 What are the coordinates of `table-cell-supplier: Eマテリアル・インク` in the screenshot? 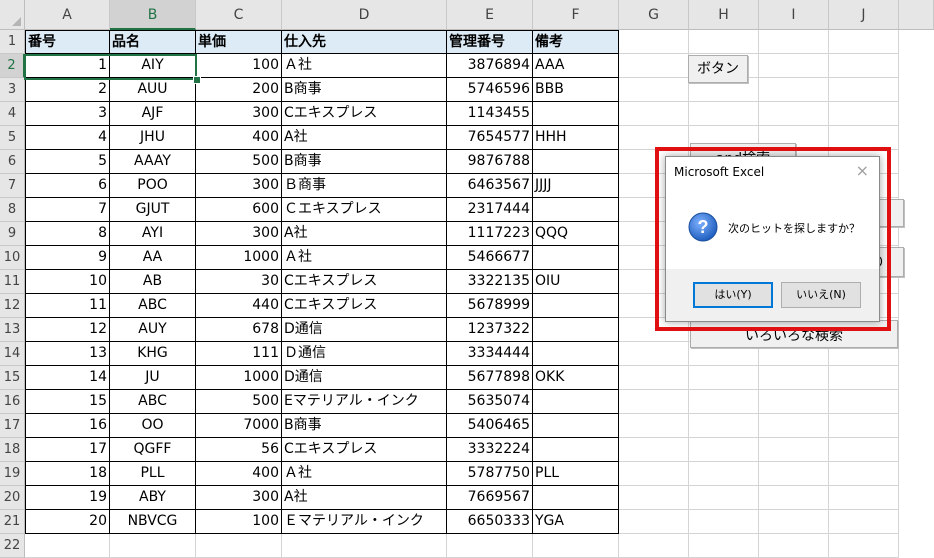 It's located at (364, 402).